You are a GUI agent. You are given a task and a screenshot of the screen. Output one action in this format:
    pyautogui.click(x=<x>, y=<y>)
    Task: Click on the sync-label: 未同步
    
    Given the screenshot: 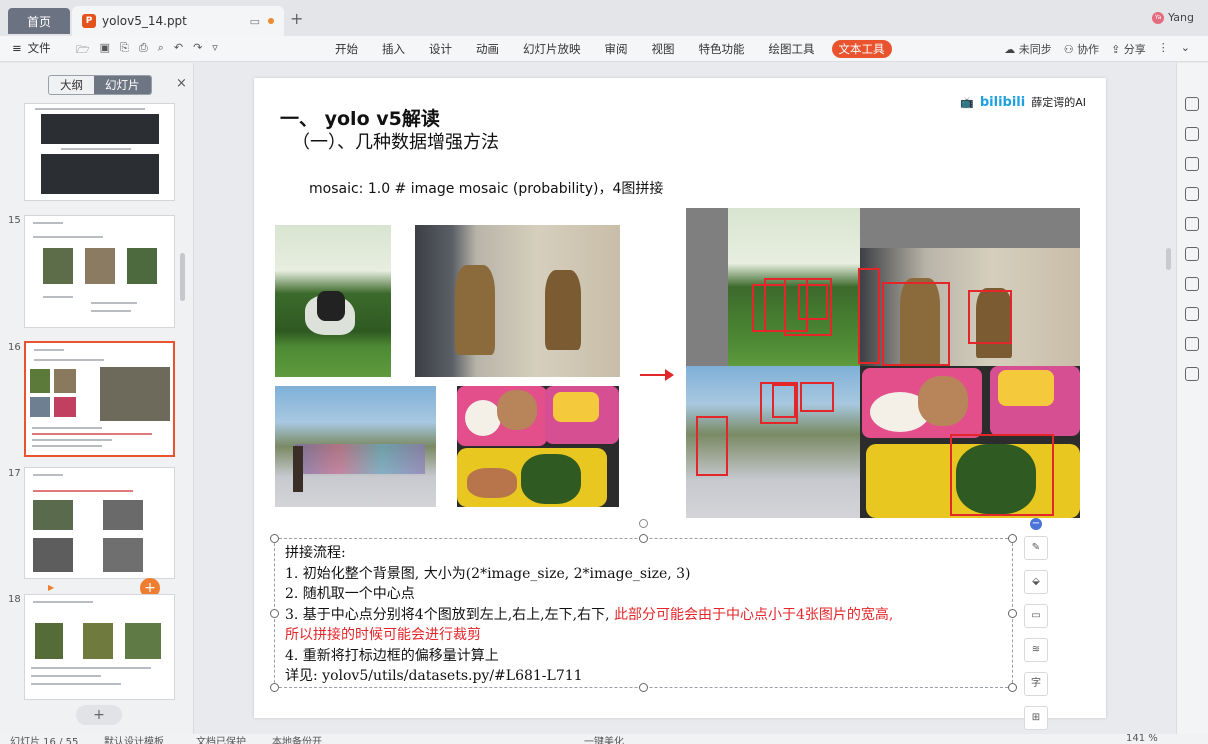 What is the action you would take?
    pyautogui.click(x=1035, y=49)
    